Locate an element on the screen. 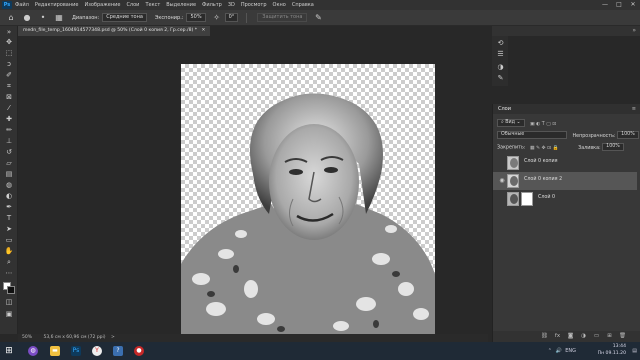 This screenshot has height=360, width=640. eye-icon: ◉ is located at coordinates (502, 181).